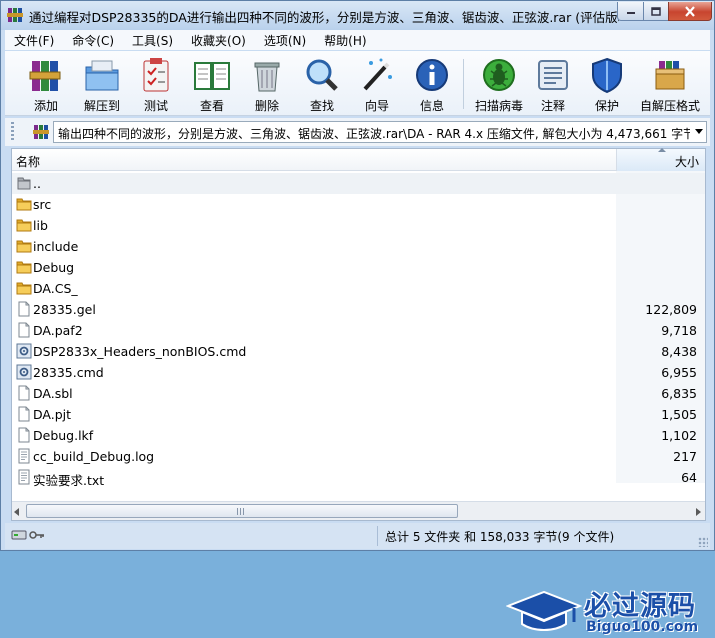  Describe the element at coordinates (432, 75) in the screenshot. I see `info-icon` at that location.